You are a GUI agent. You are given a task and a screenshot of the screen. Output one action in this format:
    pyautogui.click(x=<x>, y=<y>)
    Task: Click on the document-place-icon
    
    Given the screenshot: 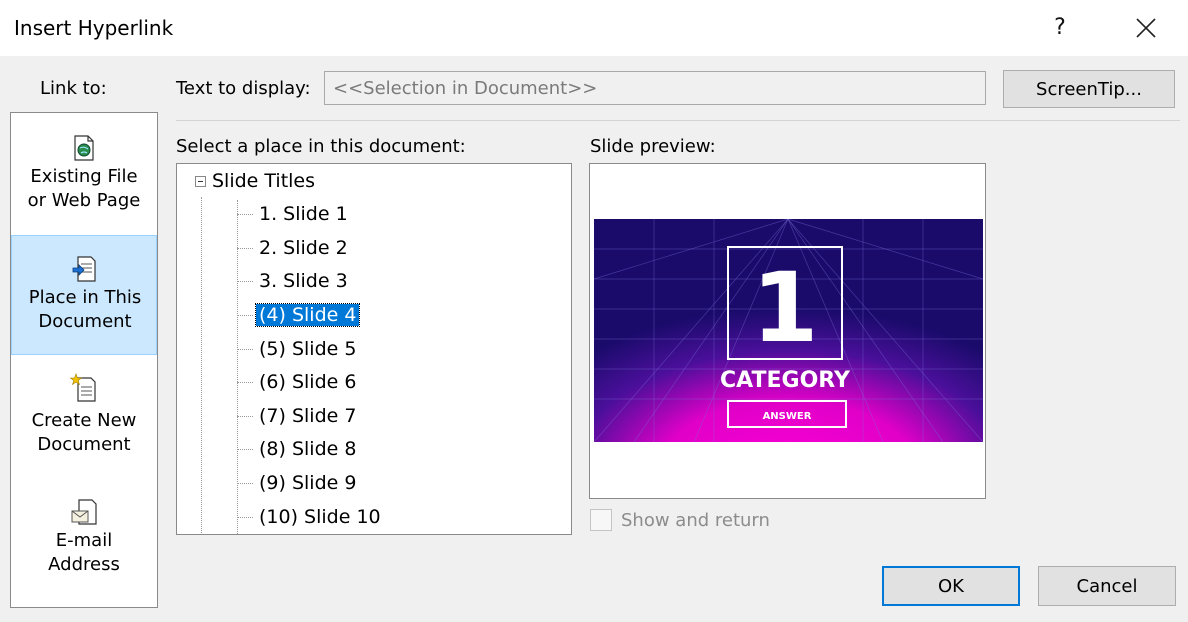 What is the action you would take?
    pyautogui.click(x=84, y=269)
    